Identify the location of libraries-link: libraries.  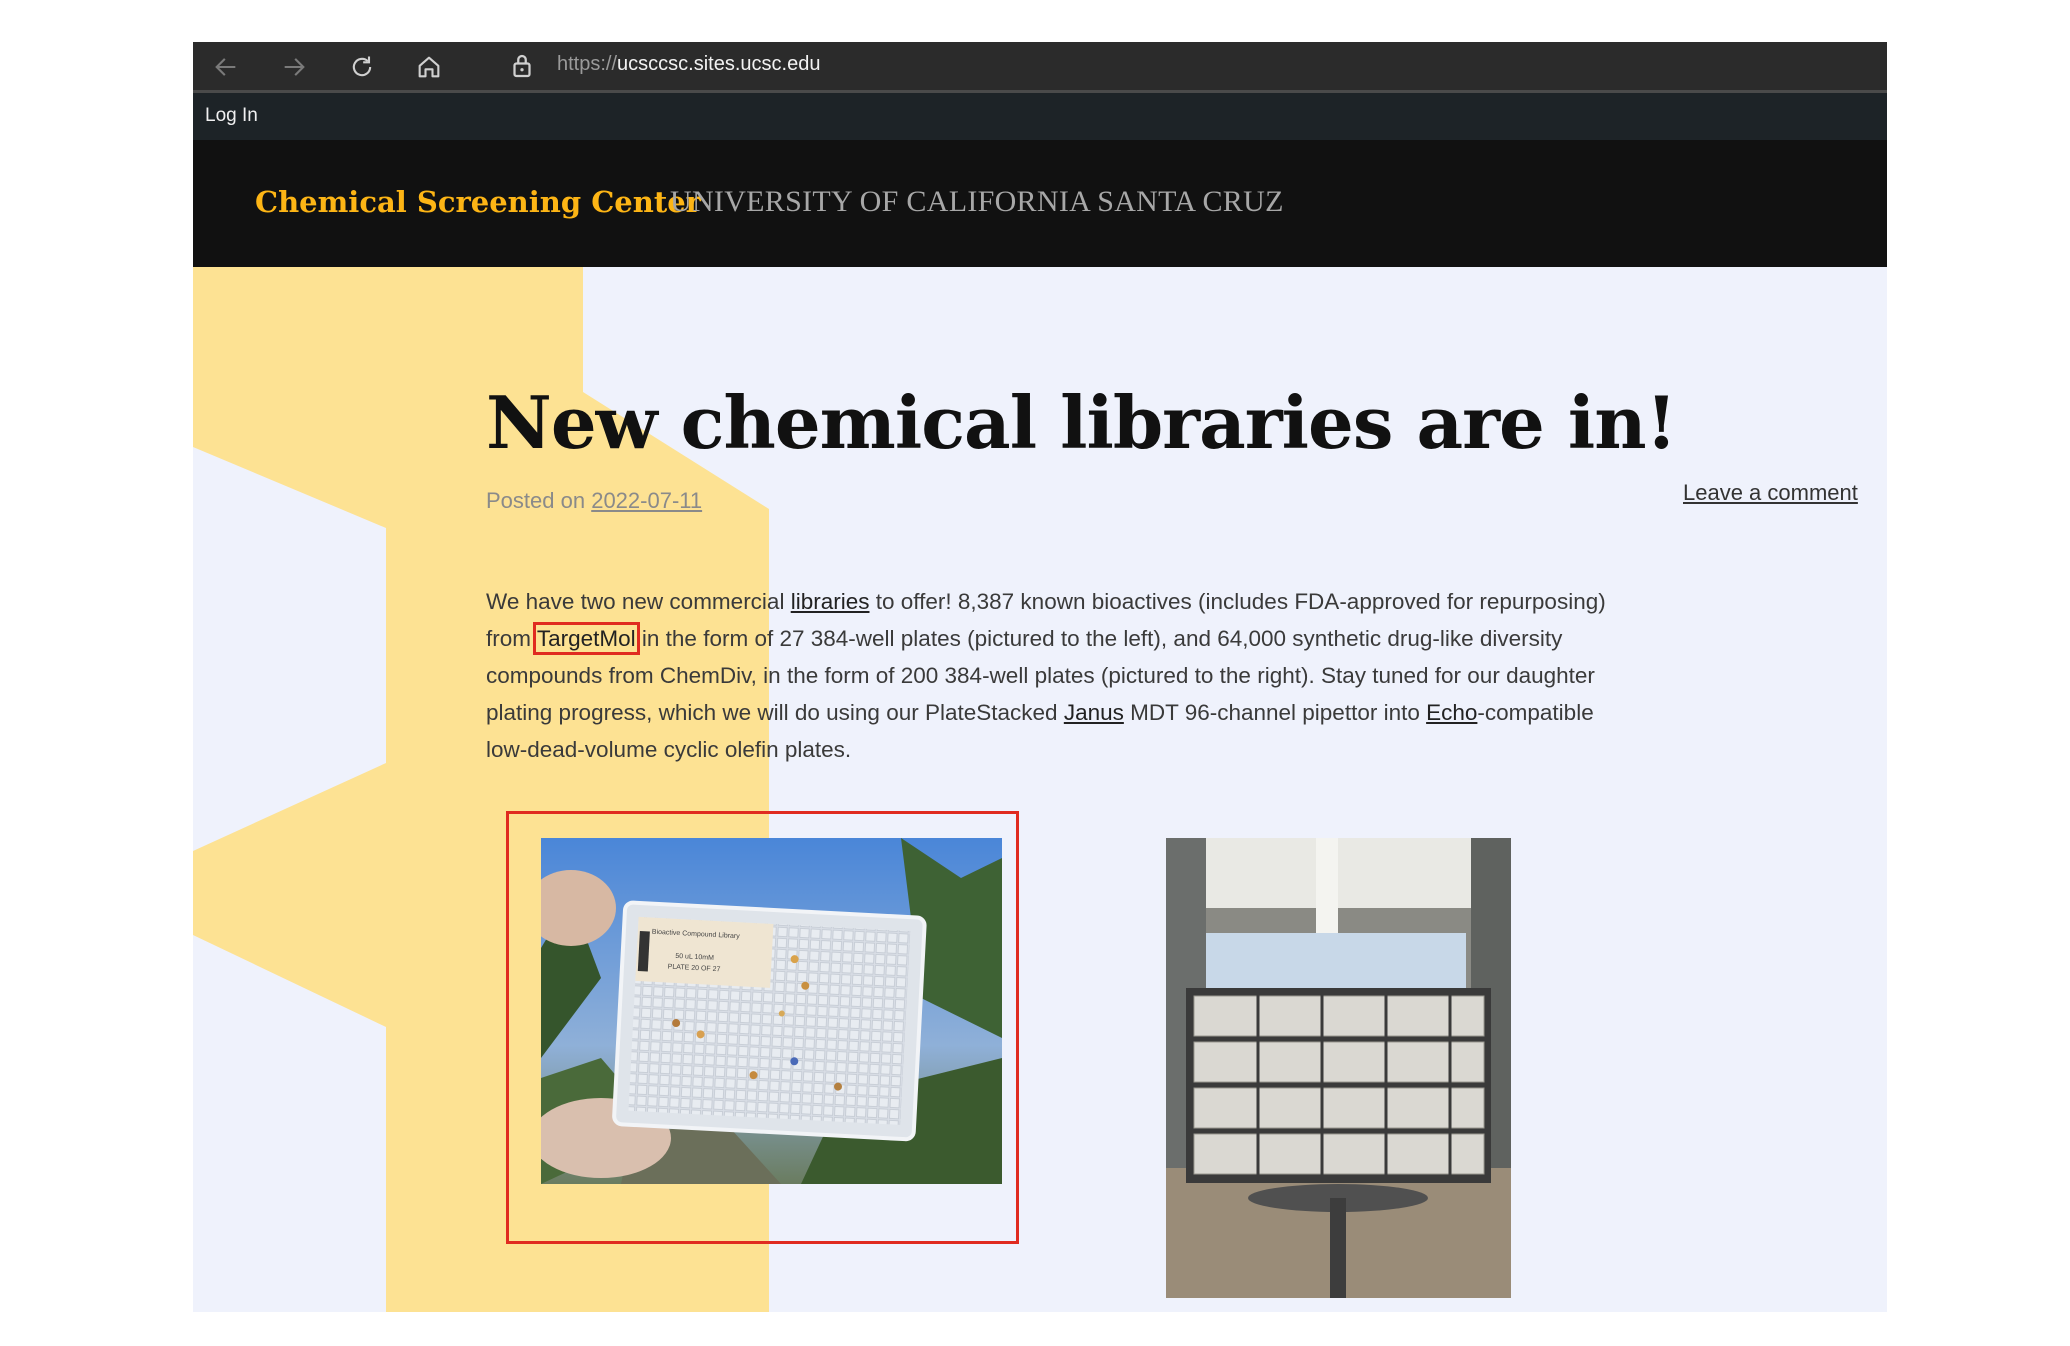
(830, 601).